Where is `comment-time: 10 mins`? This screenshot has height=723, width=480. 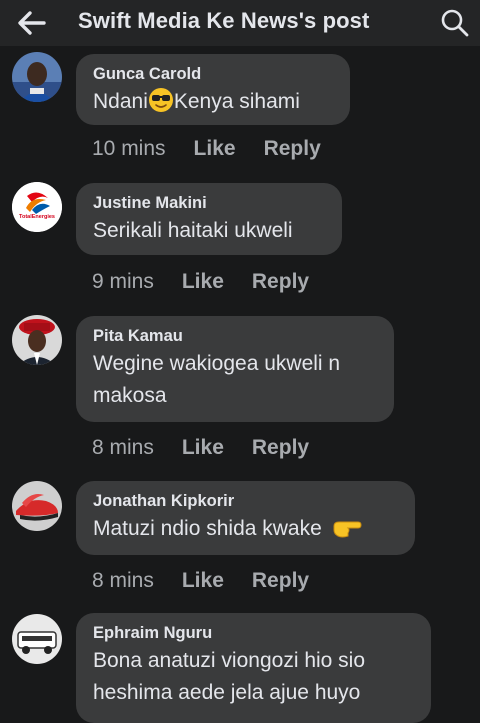 comment-time: 10 mins is located at coordinates (129, 148).